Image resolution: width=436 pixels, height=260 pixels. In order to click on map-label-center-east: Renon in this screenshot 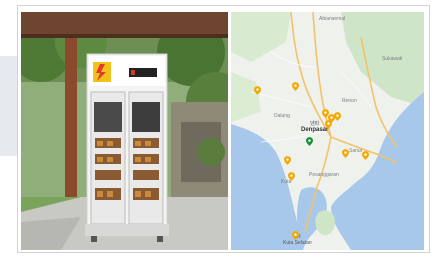, I will do `click(349, 101)`.